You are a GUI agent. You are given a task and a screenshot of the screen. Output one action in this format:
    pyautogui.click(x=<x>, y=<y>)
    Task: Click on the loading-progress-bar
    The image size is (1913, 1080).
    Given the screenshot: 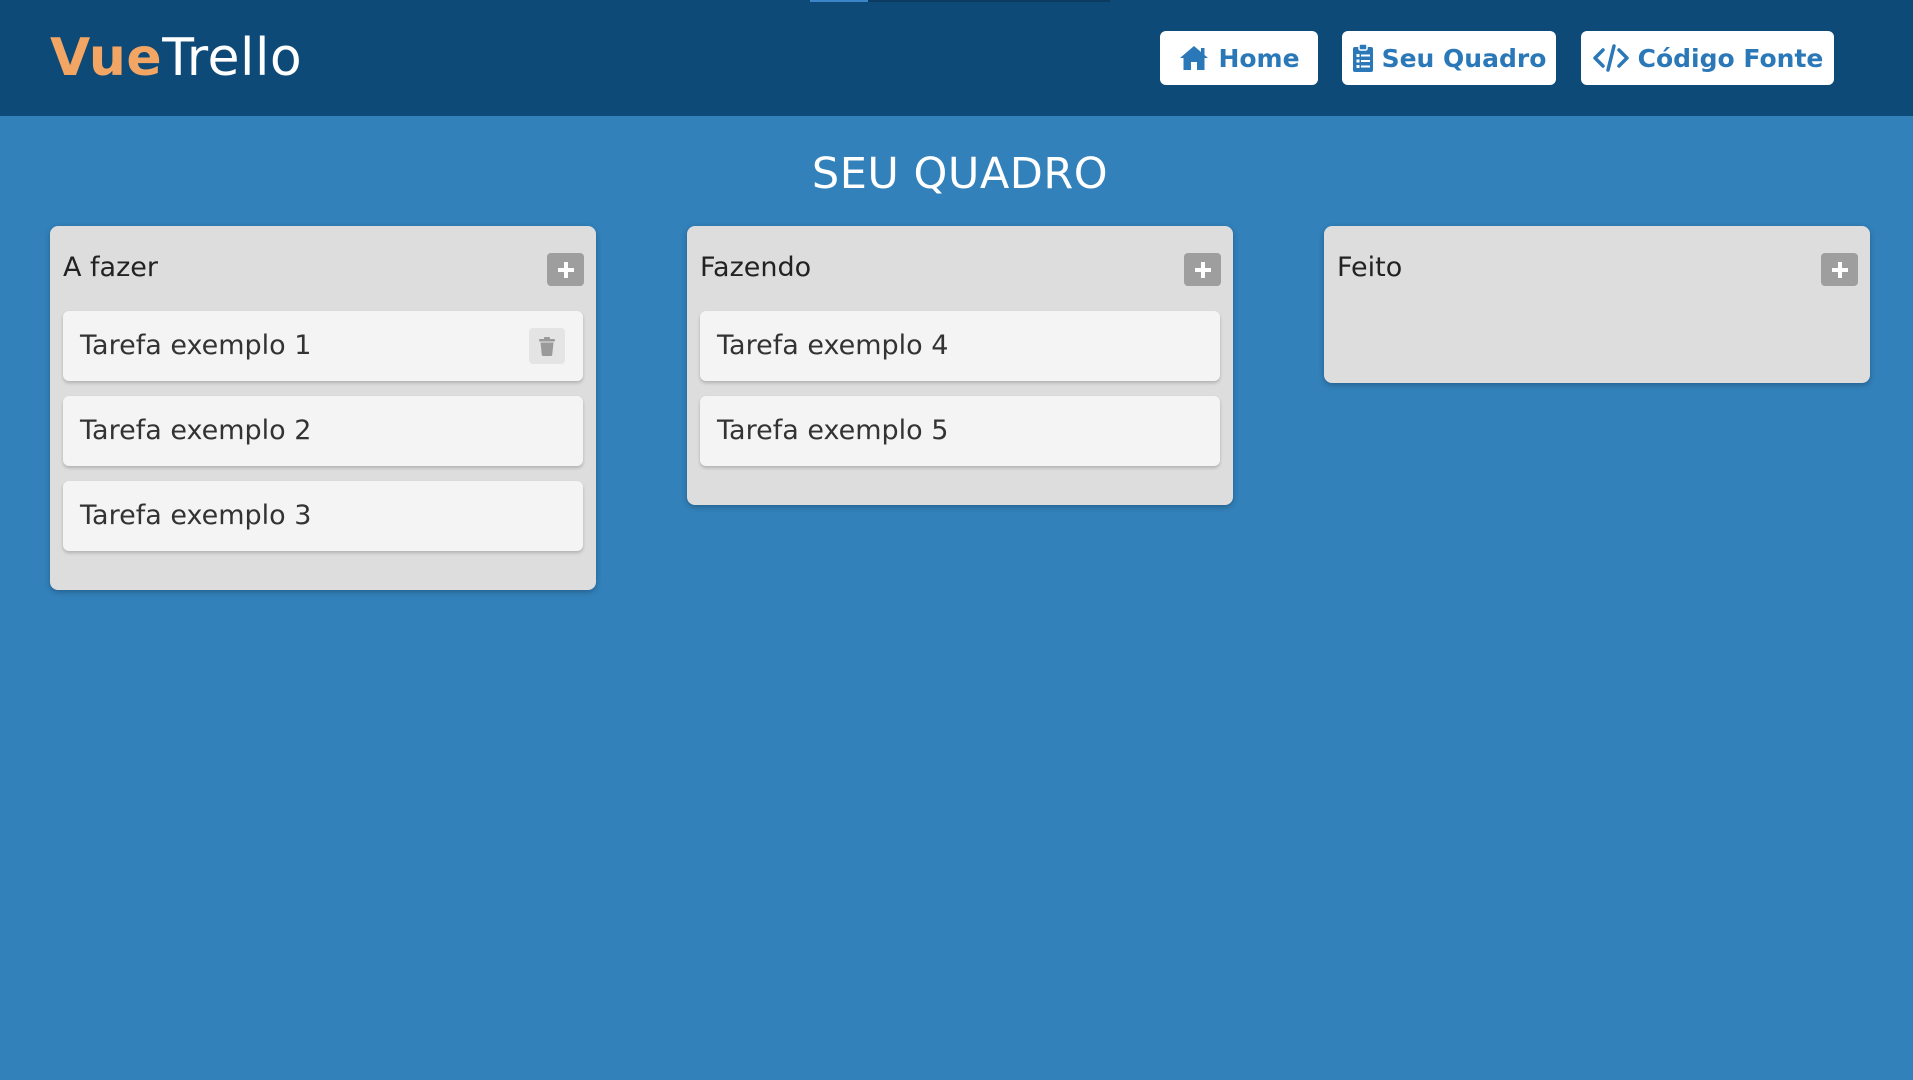 What is the action you would take?
    pyautogui.click(x=960, y=1)
    